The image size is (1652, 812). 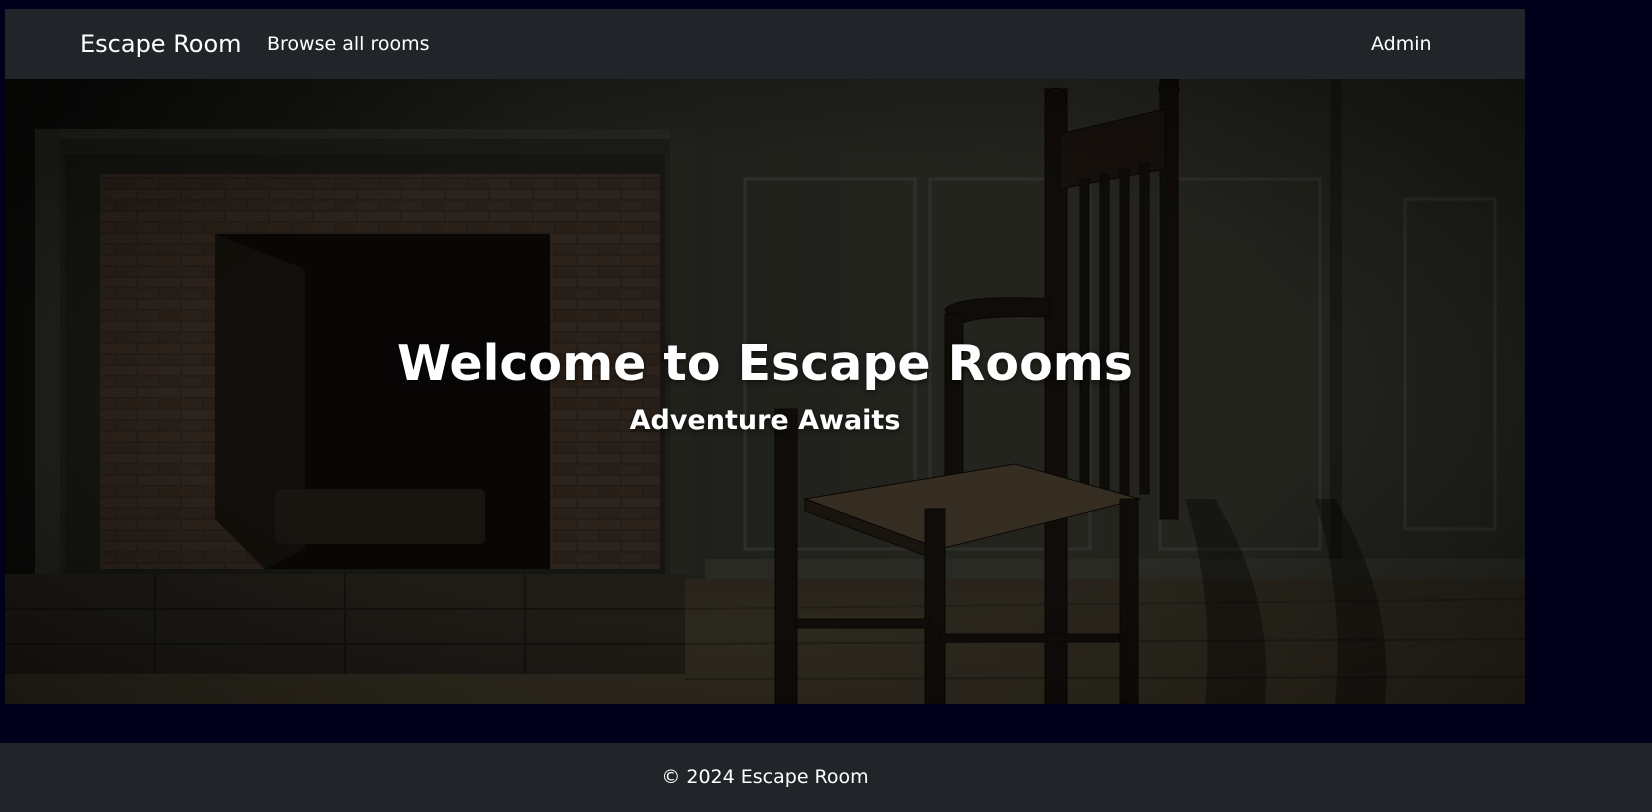 I want to click on nav-link-admin: Admin, so click(x=1401, y=44).